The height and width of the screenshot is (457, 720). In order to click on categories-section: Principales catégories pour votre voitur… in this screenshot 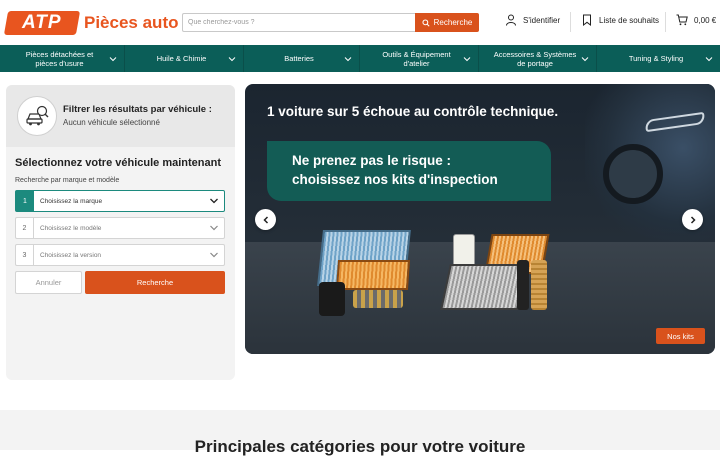, I will do `click(360, 433)`.